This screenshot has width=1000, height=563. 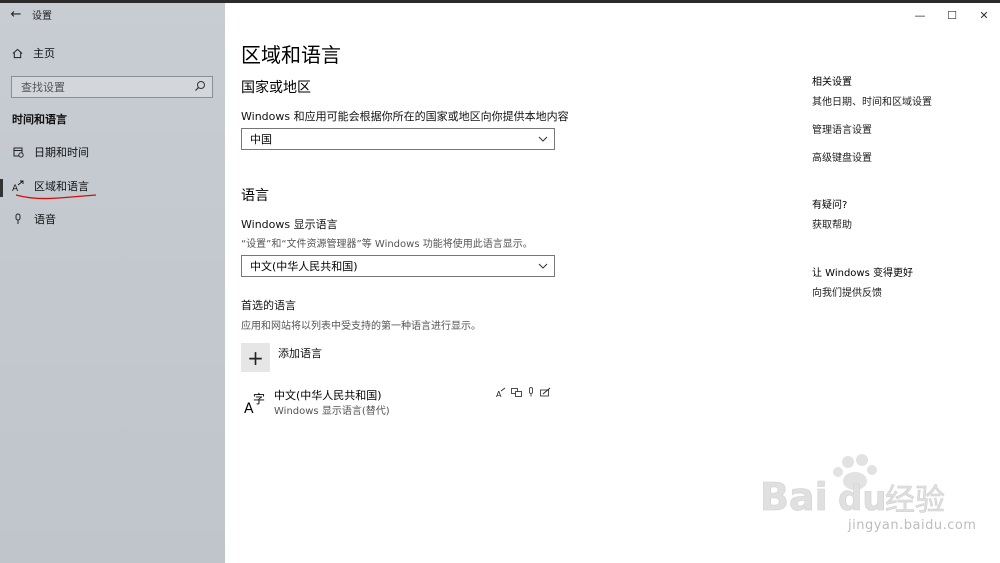 I want to click on display-language-desc: “设置”和“文件资源管理器”等 Windows 功能将使用此语言显示。, so click(x=387, y=244).